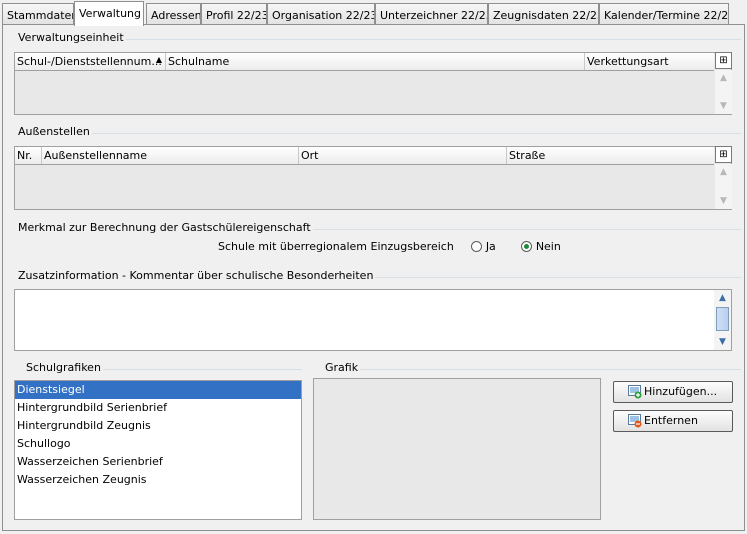 The height and width of the screenshot is (534, 747). Describe the element at coordinates (342, 367) in the screenshot. I see `grafik-title: Grafik` at that location.